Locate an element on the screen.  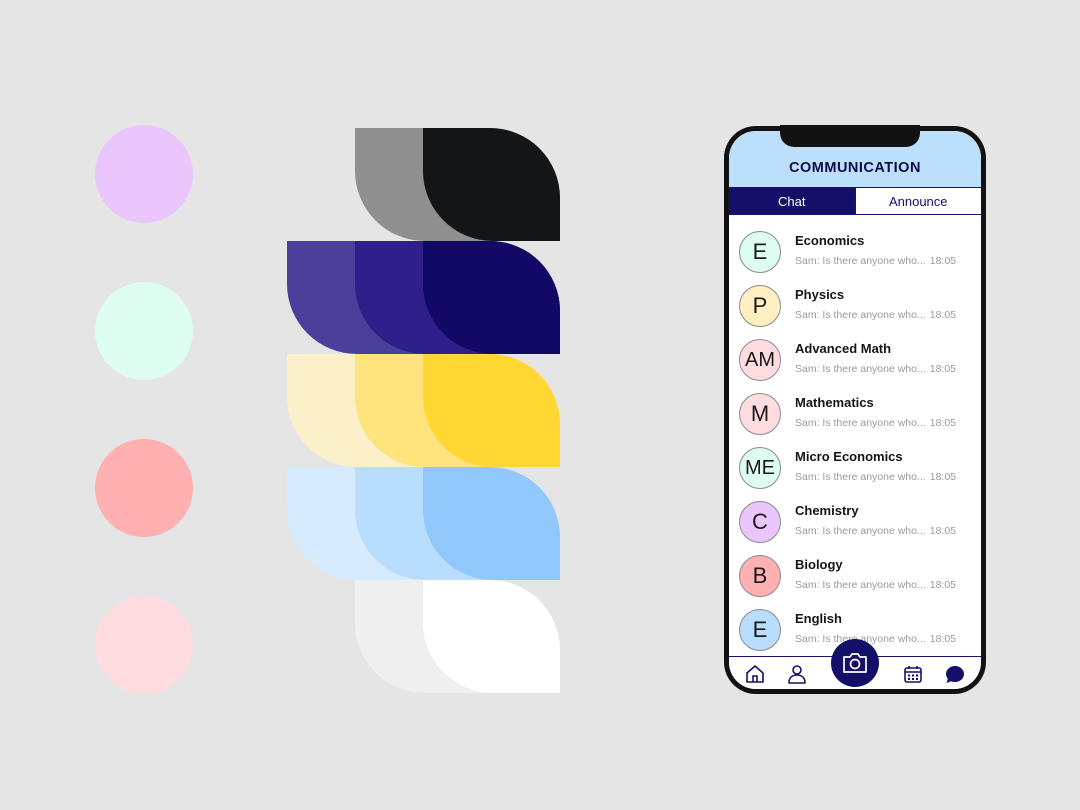
page-title: COMMUNICATION is located at coordinates (855, 168).